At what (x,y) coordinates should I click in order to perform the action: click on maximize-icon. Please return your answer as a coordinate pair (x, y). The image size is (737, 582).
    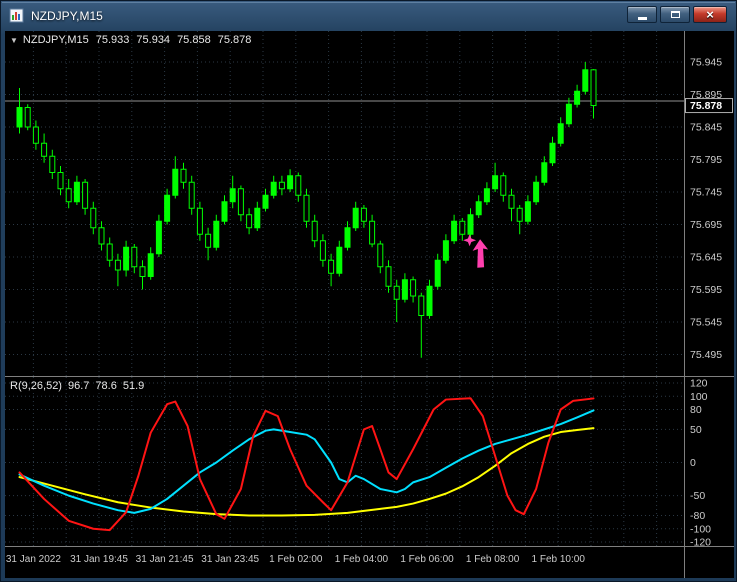
    Looking at the image, I should click on (675, 14).